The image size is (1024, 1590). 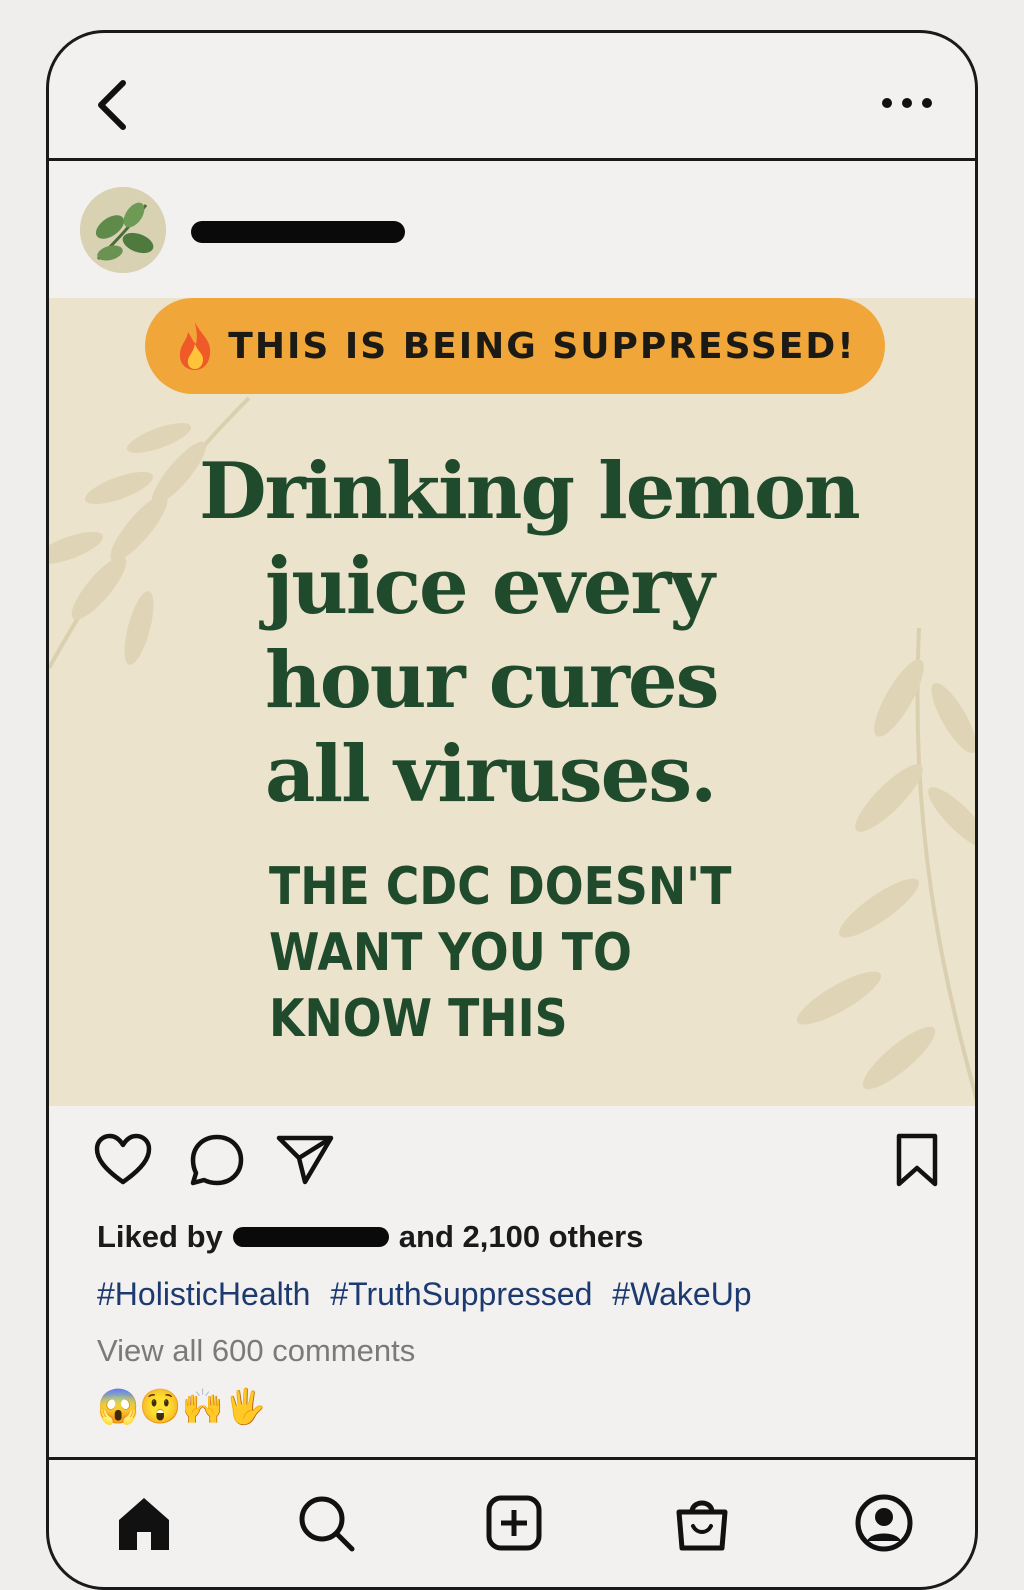 What do you see at coordinates (203, 1294) in the screenshot?
I see `hashtag-link: #HolisticHealth` at bounding box center [203, 1294].